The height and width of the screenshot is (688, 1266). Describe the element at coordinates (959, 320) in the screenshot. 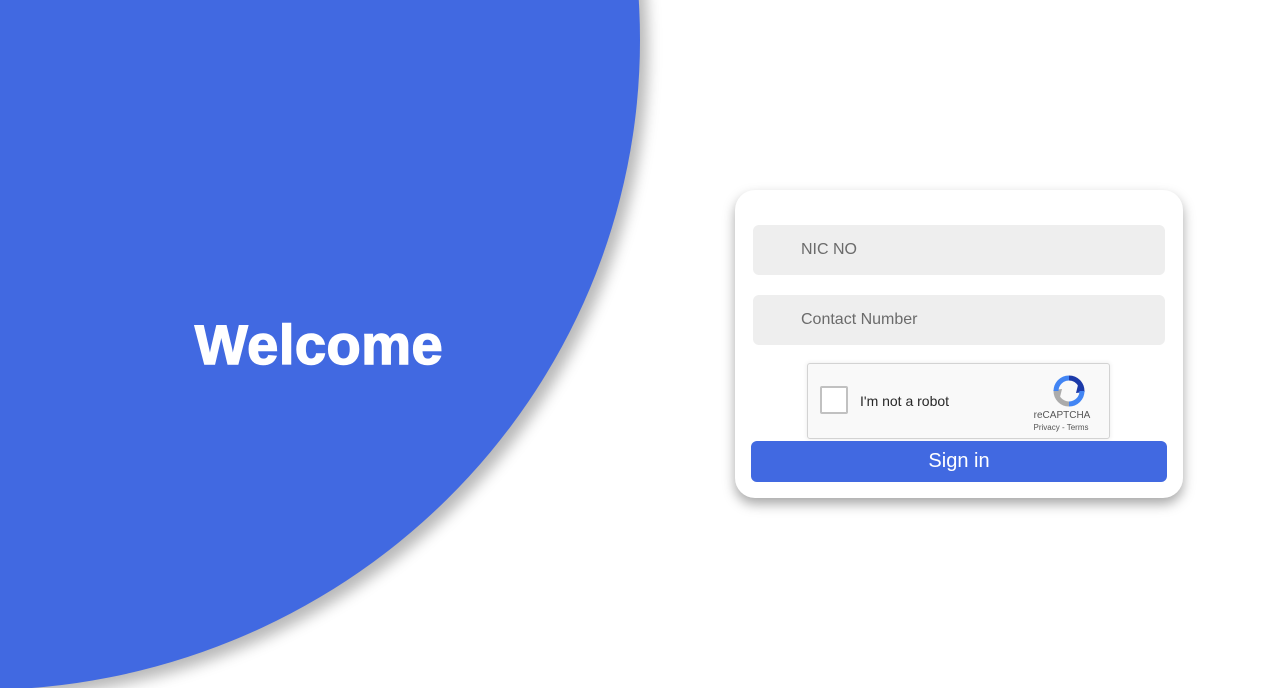

I see `contact-number-input` at that location.